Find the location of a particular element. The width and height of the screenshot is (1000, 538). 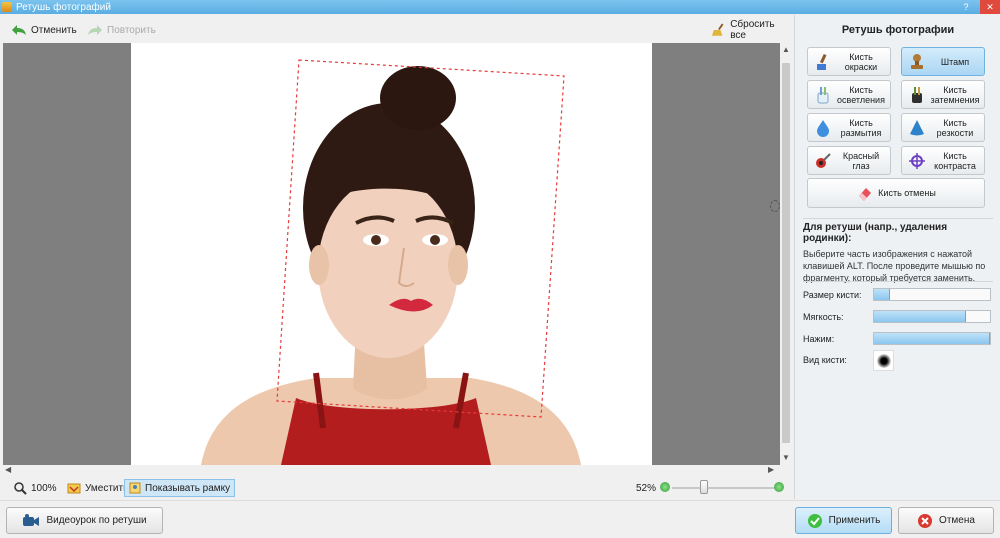

brush-shape-icon is located at coordinates (883, 360).